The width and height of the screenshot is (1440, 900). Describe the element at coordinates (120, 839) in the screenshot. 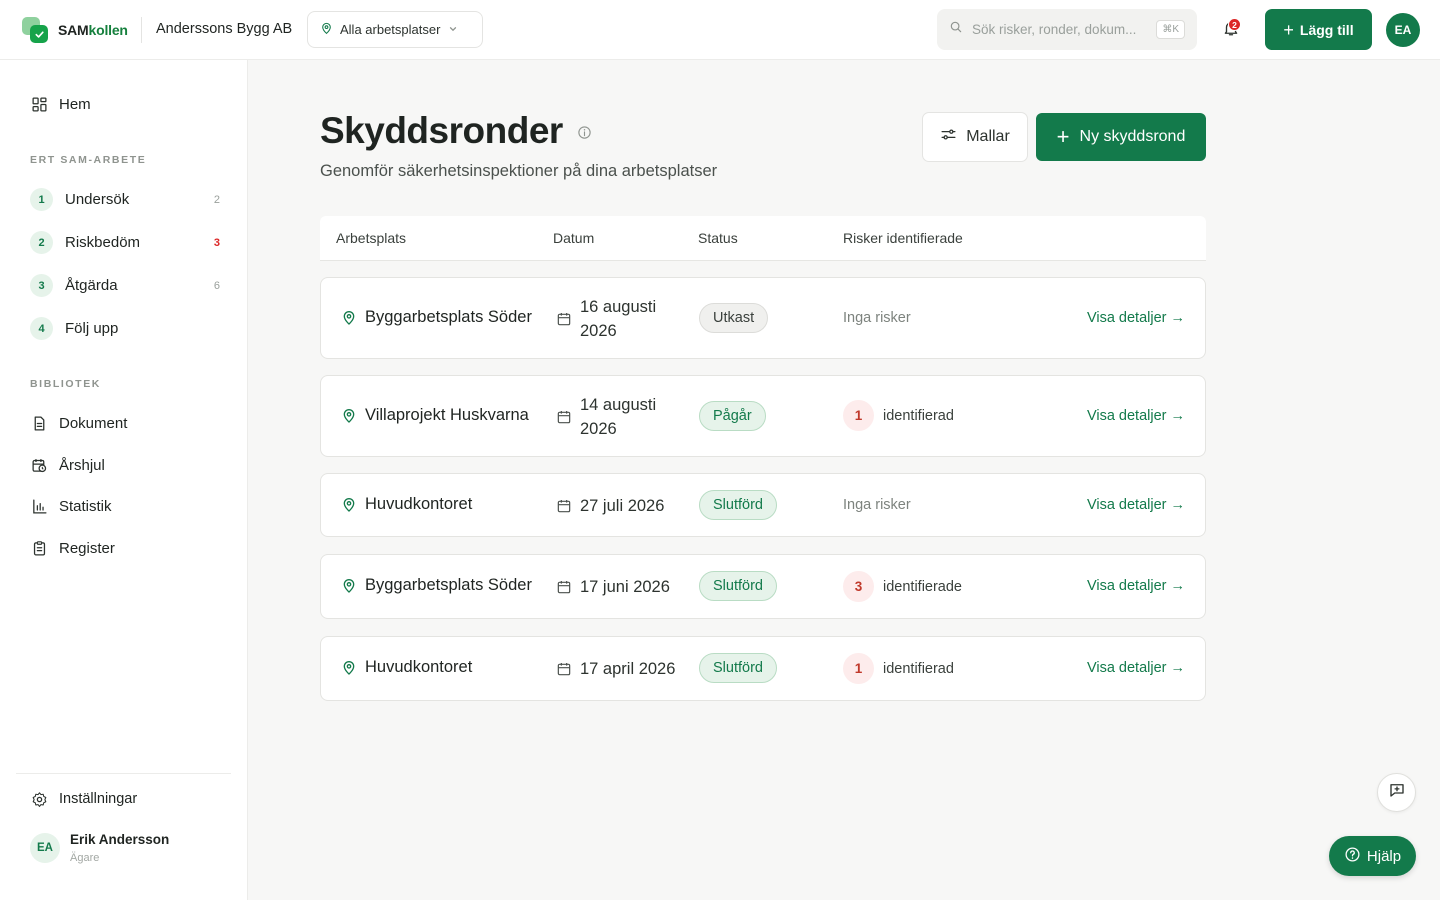

I see `user-name: Erik Andersson` at that location.